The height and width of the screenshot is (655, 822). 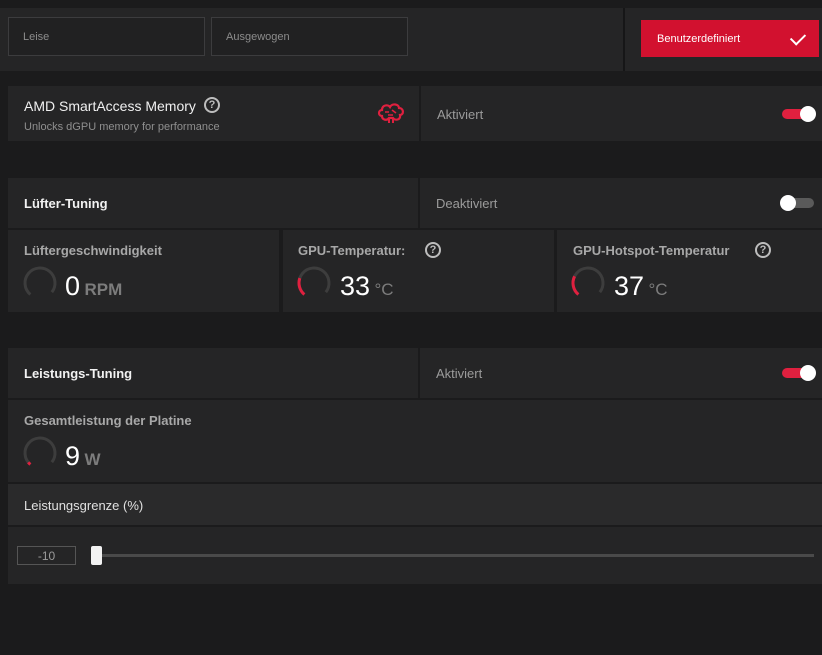 What do you see at coordinates (258, 36) in the screenshot?
I see `preset-ausgewogen-label: Ausgewogen` at bounding box center [258, 36].